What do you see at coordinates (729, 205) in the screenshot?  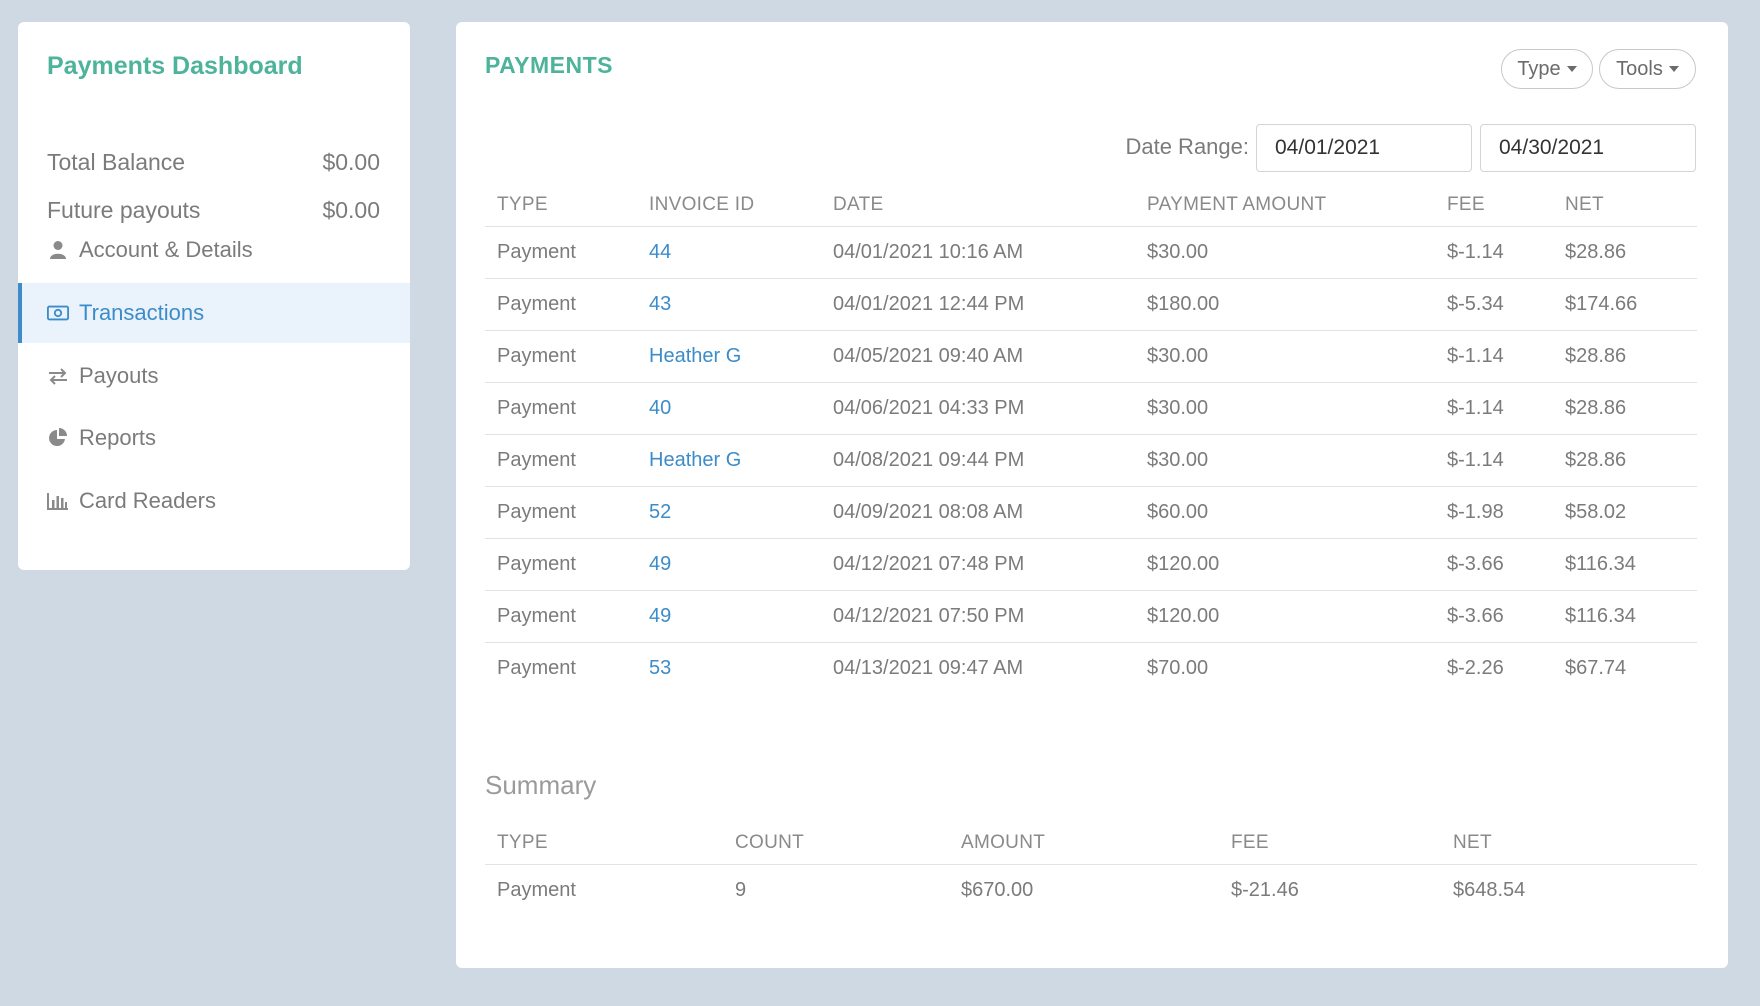 I see `column-header-invoice-id: INVOICE ID` at bounding box center [729, 205].